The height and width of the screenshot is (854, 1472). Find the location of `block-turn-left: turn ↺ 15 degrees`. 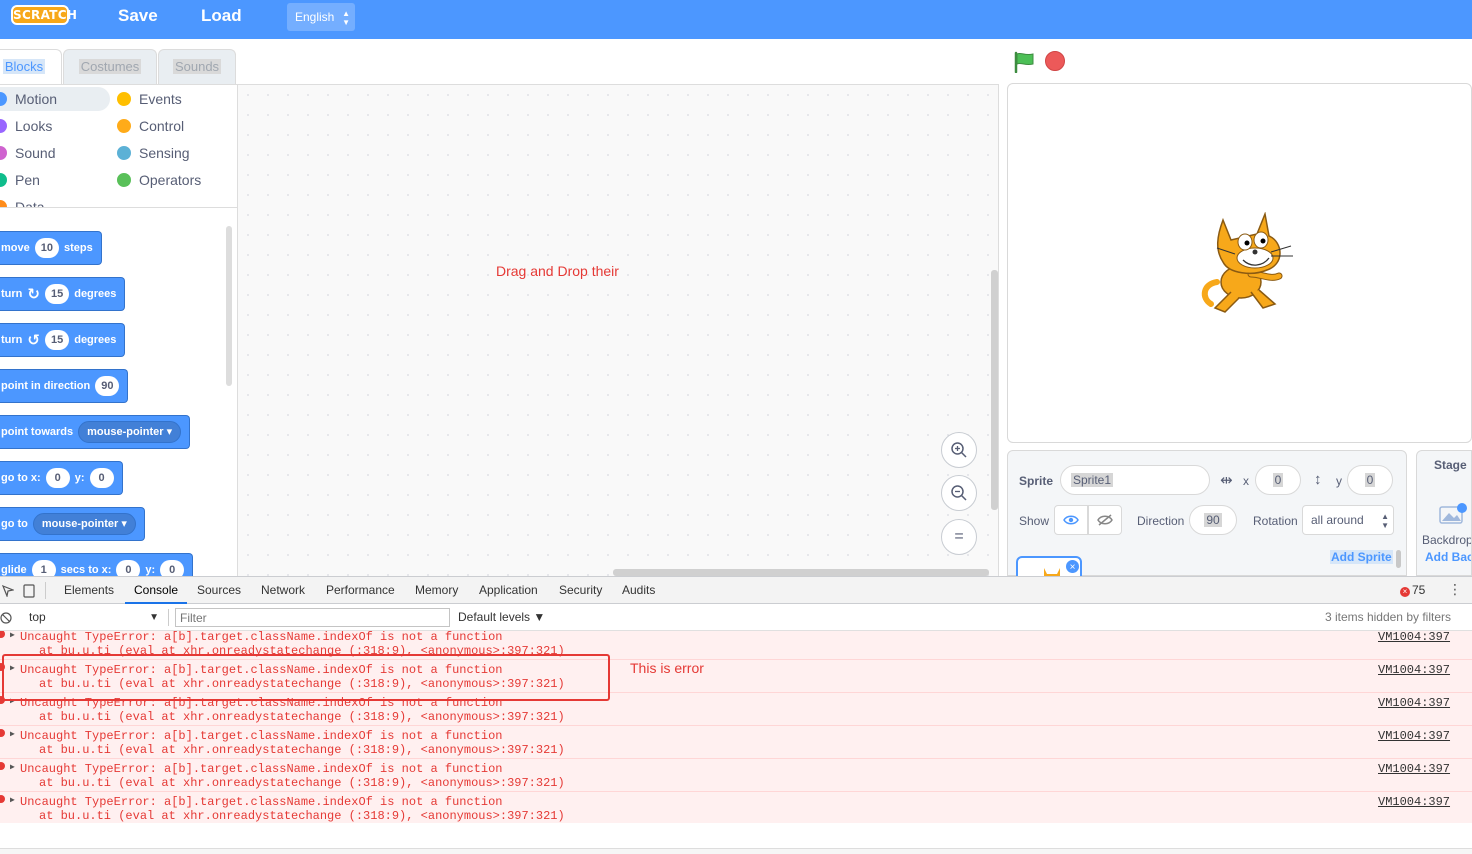

block-turn-left: turn ↺ 15 degrees is located at coordinates (63, 340).